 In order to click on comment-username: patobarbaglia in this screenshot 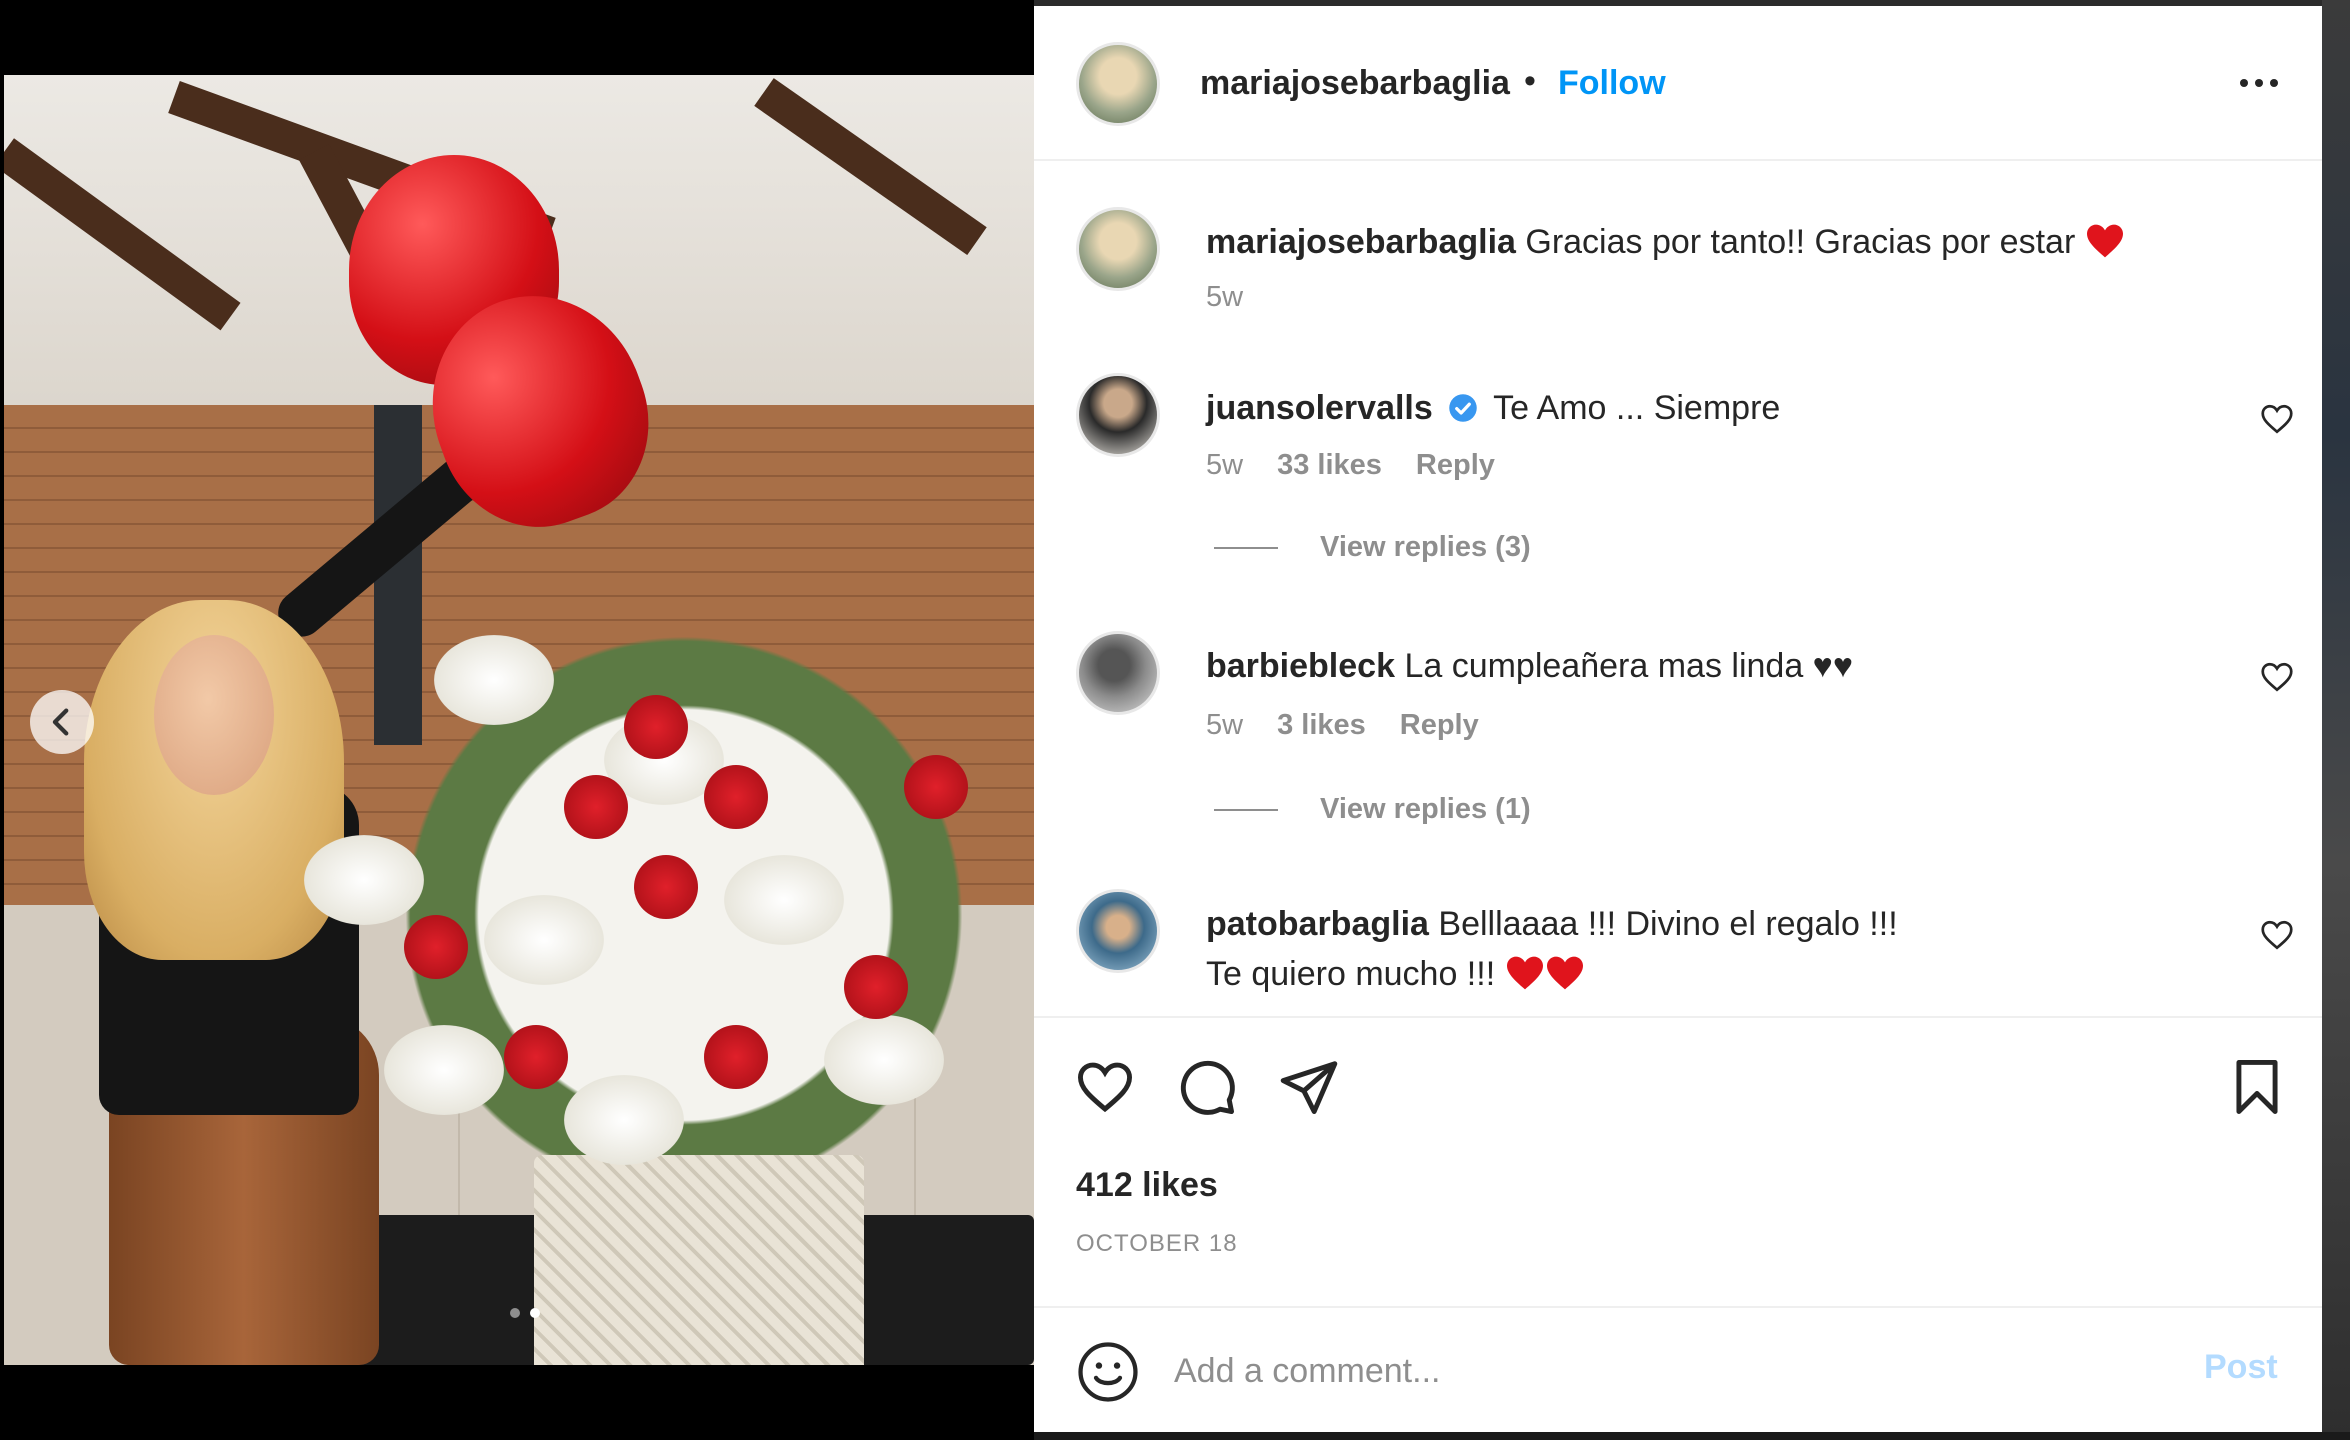, I will do `click(1317, 924)`.